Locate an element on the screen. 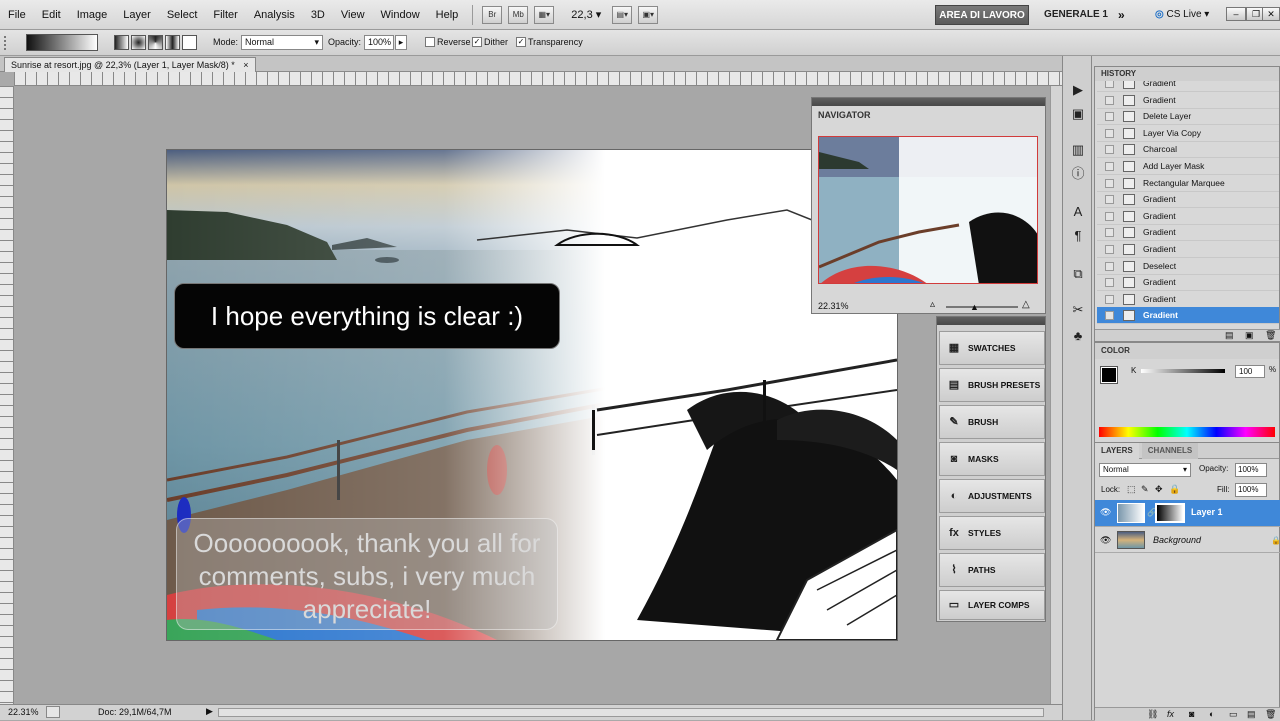 The height and width of the screenshot is (721, 1280). mode-select: Normal ▾ is located at coordinates (282, 42).